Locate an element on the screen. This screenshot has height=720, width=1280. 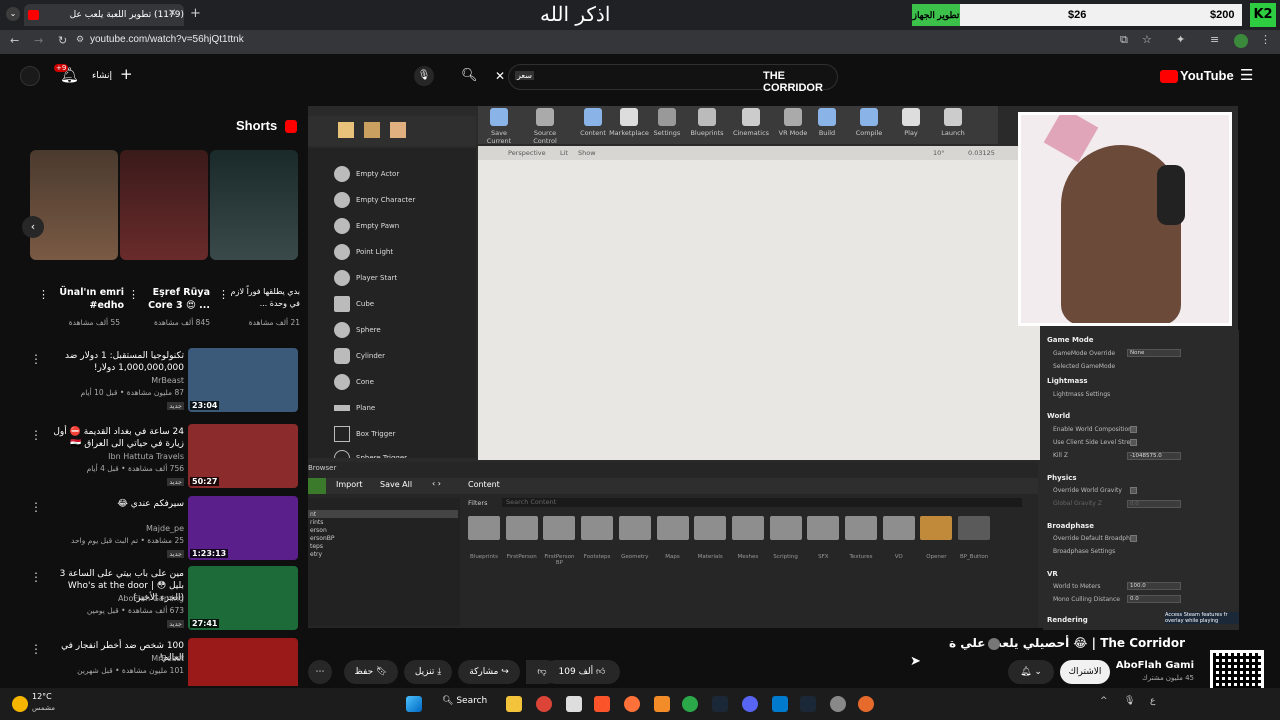
ue-mode-item: Player Start is located at coordinates (402, 278).